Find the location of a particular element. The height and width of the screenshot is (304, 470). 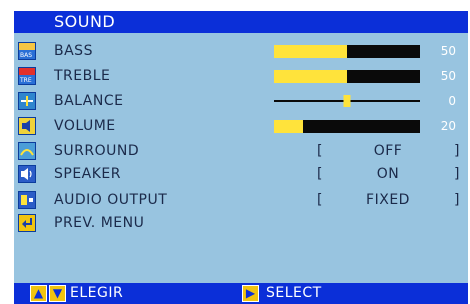

treble-slider is located at coordinates (347, 76).